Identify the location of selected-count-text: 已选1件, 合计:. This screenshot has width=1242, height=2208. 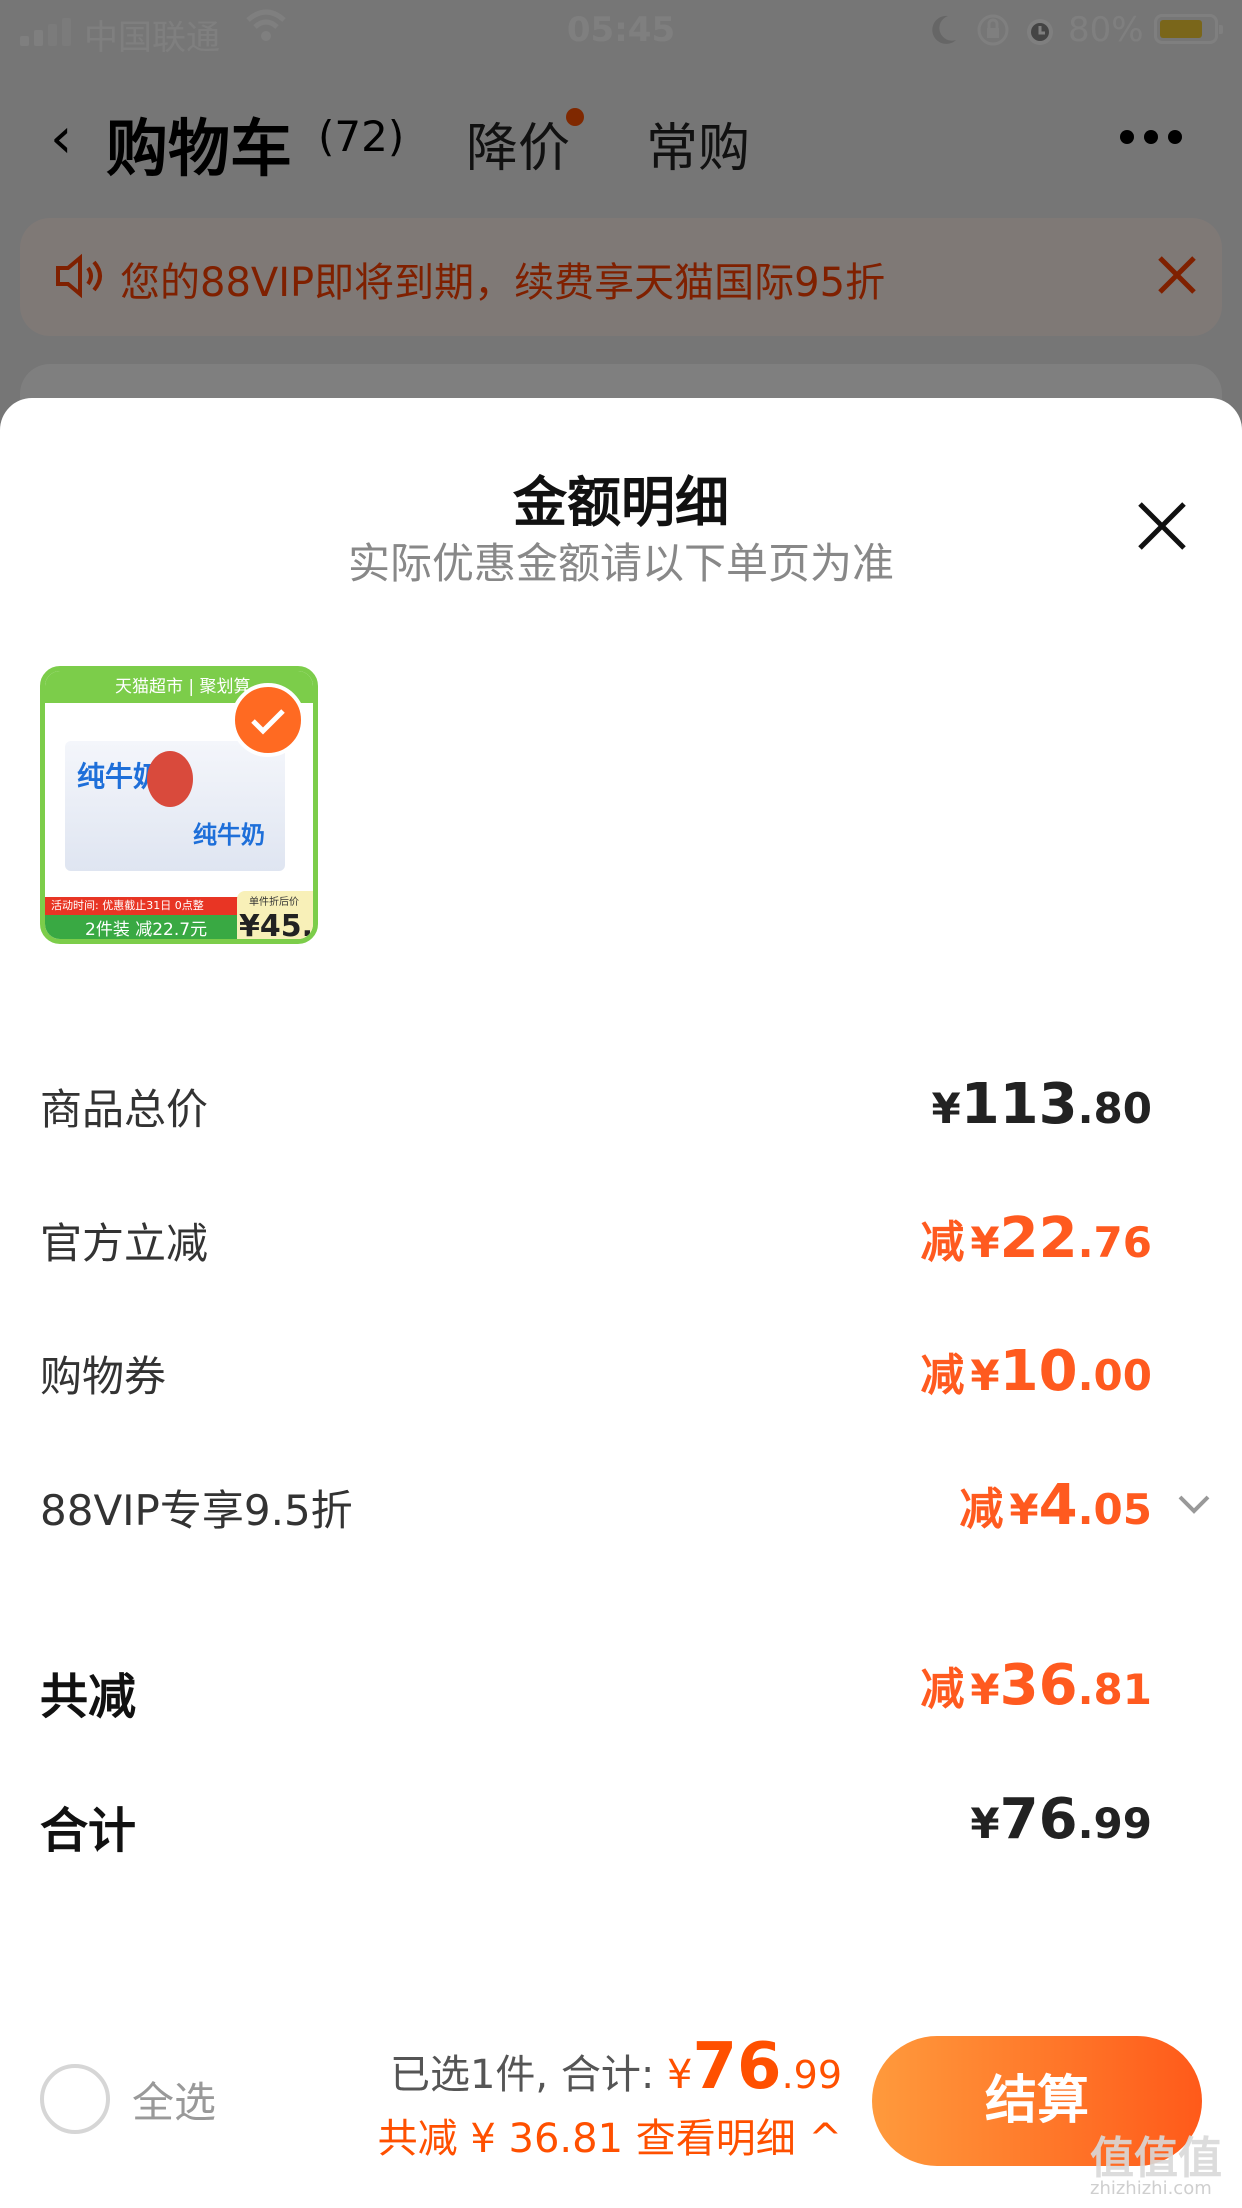
(522, 2075).